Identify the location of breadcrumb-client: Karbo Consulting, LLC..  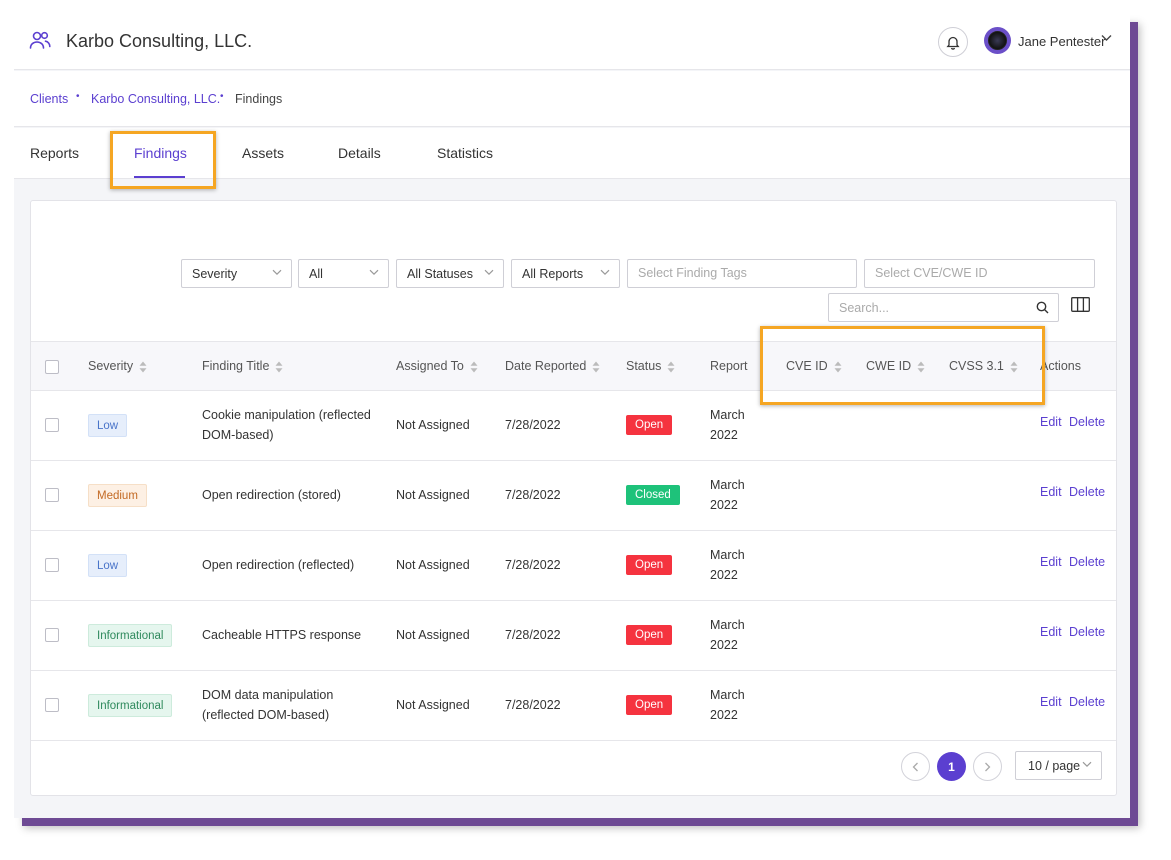
(155, 99).